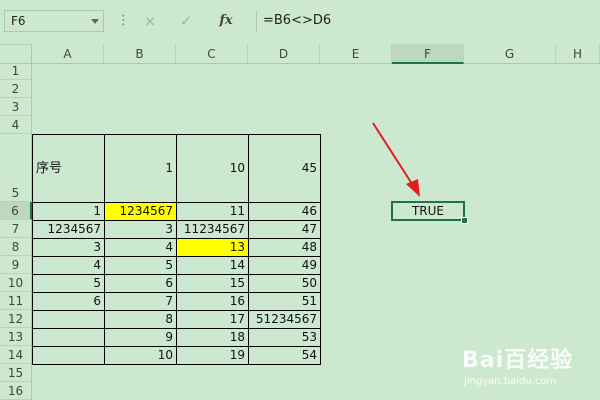 The height and width of the screenshot is (400, 600). I want to click on watermark-url: jingyan.baidu.com, so click(510, 381).